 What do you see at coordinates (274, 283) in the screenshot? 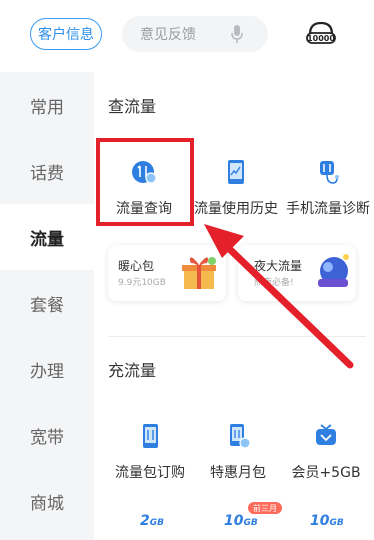
I see `promo-subtitle: 熬夜必备!` at bounding box center [274, 283].